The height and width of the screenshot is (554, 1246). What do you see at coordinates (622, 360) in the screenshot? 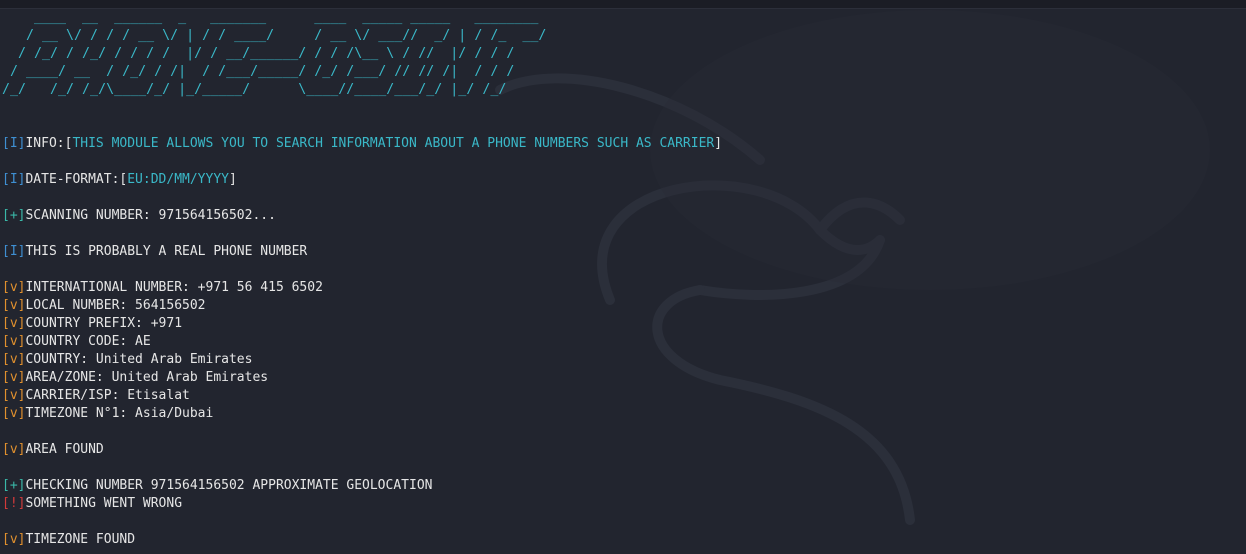
I see `detail-line: [v]COUNTRY: United Arab Emirates` at bounding box center [622, 360].